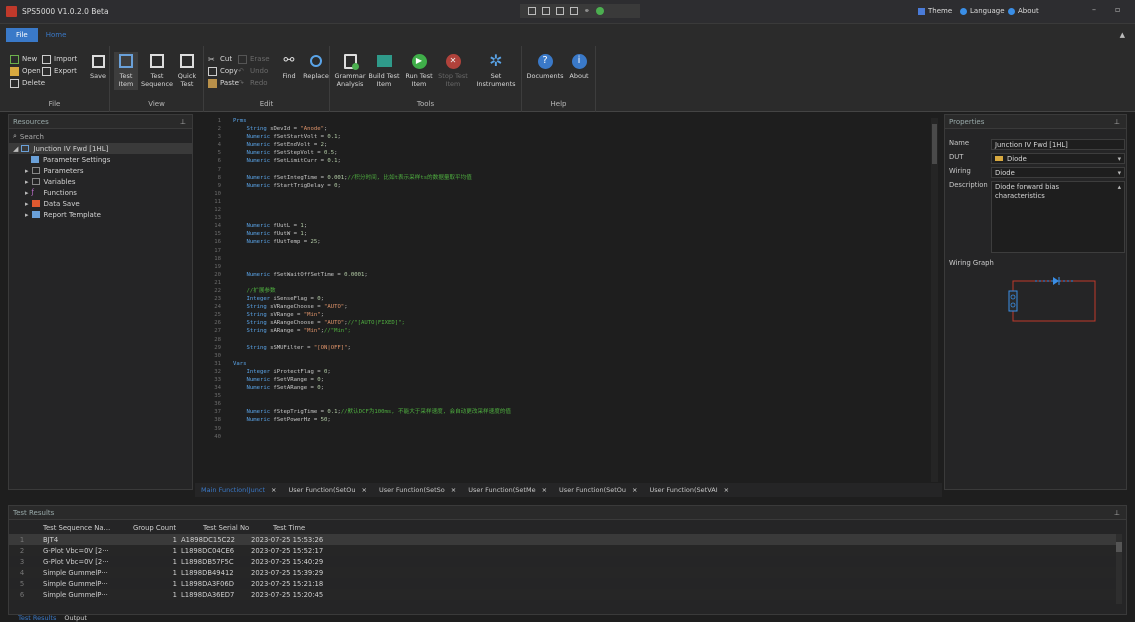  Describe the element at coordinates (126, 71) in the screenshot. I see `test-item-button: Test Item` at that location.